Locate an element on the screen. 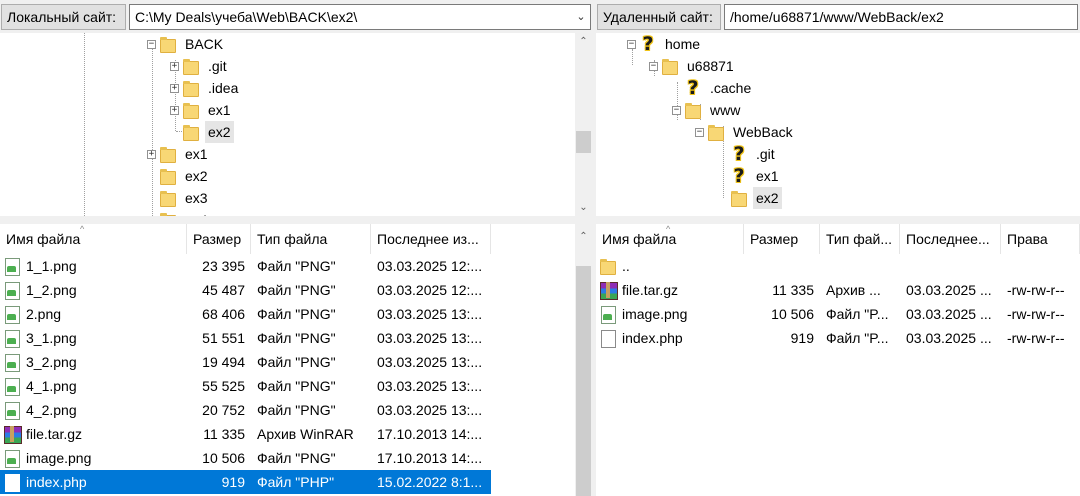 This screenshot has height=496, width=1080. chevron-down-icon: ⌄ is located at coordinates (581, 17).